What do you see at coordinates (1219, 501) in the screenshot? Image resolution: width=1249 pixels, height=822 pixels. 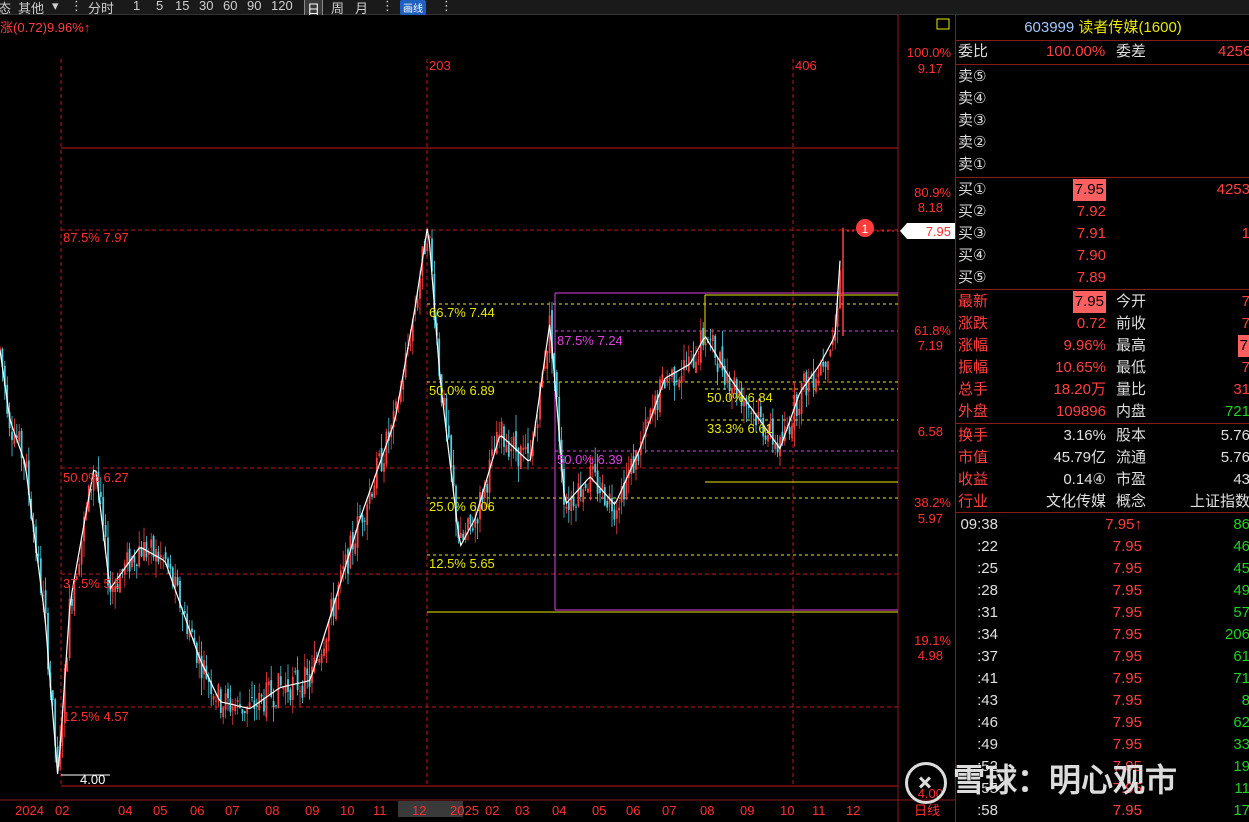 I see `info-value-2: 上证指数` at bounding box center [1219, 501].